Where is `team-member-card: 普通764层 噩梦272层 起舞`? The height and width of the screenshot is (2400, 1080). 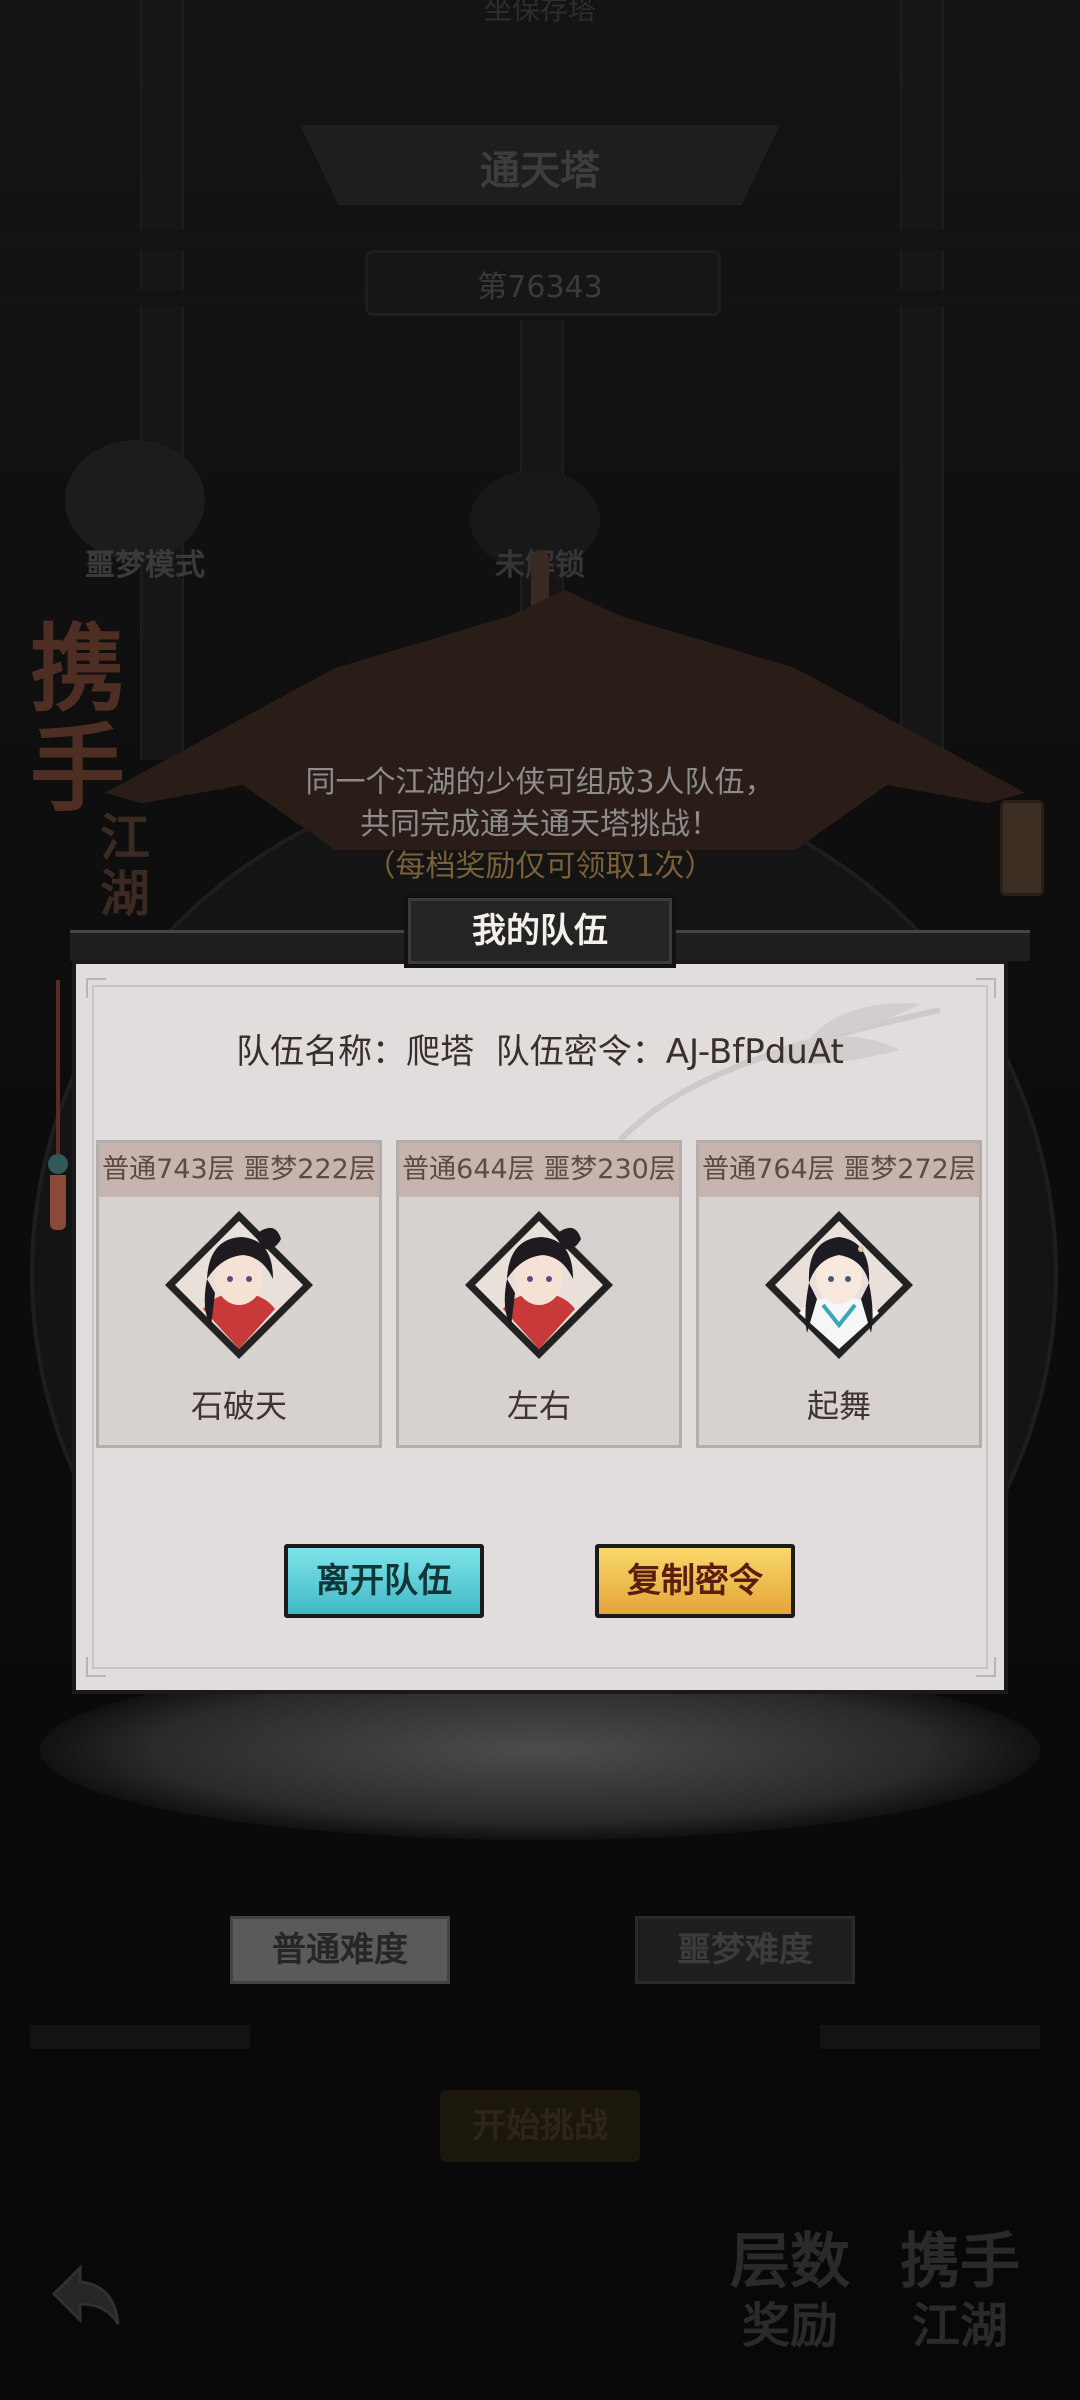
team-member-card: 普通764层 噩梦272层 起舞 is located at coordinates (839, 1294).